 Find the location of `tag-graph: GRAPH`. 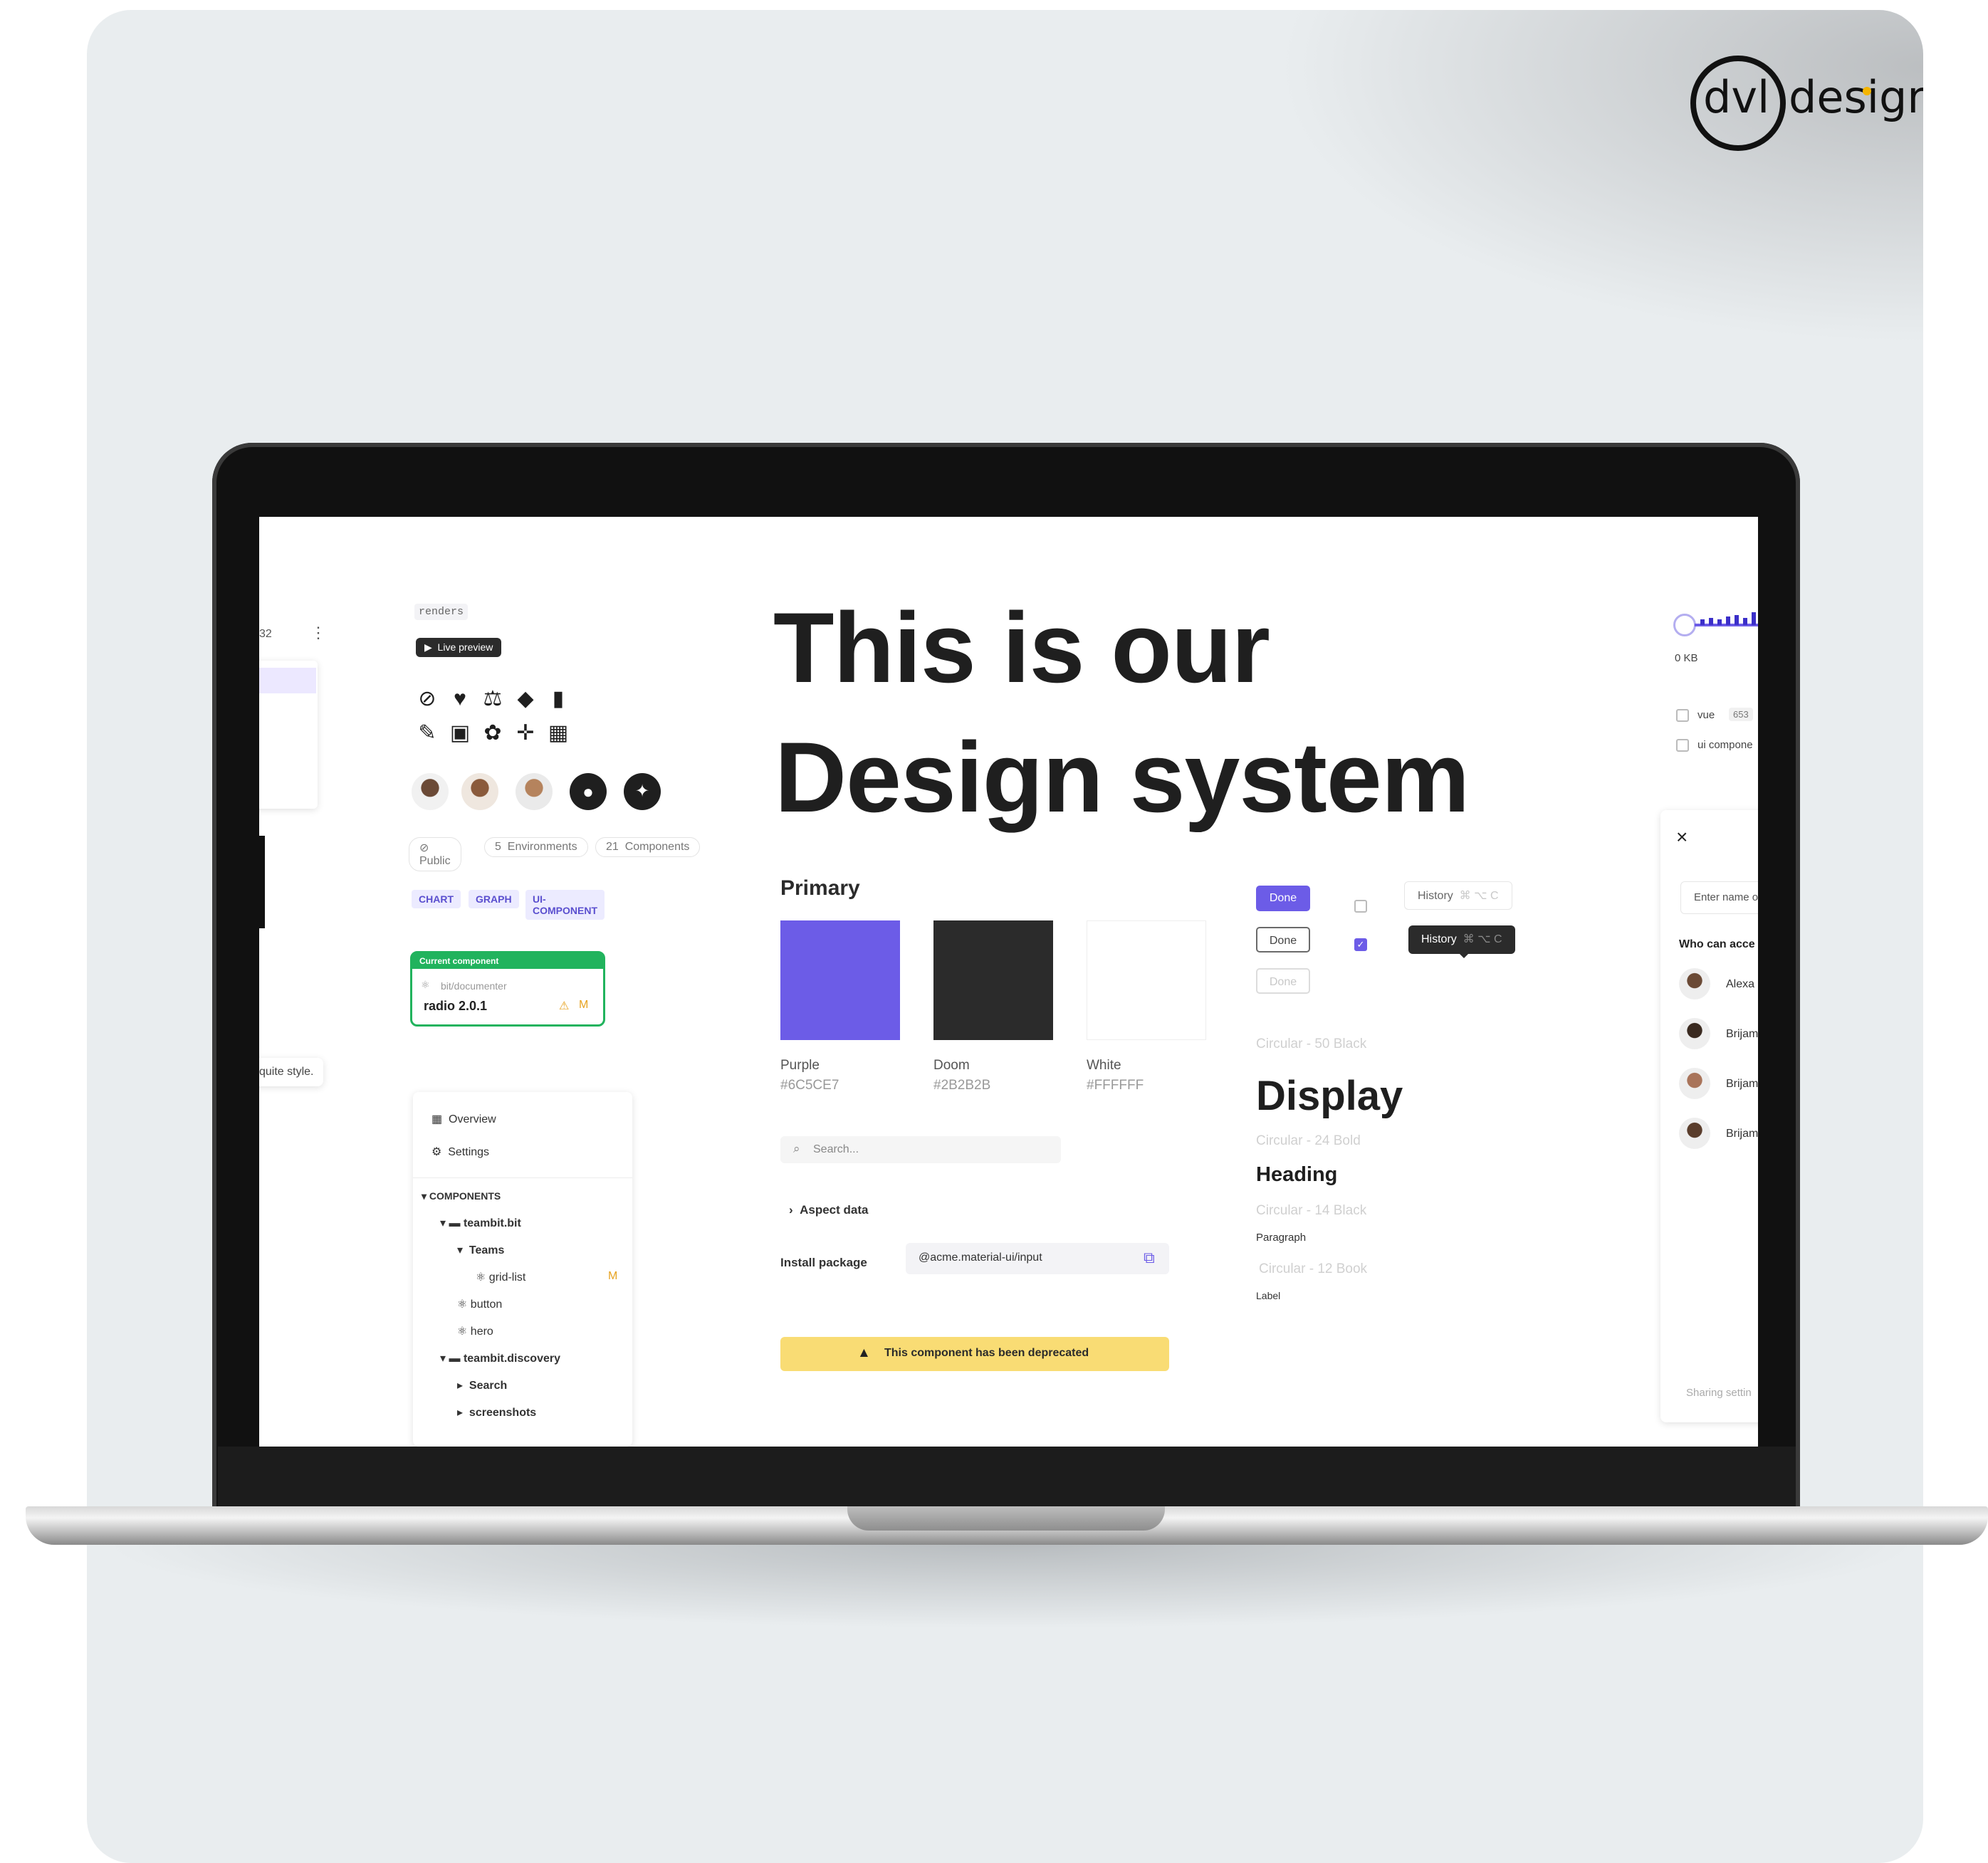

tag-graph: GRAPH is located at coordinates (494, 899).